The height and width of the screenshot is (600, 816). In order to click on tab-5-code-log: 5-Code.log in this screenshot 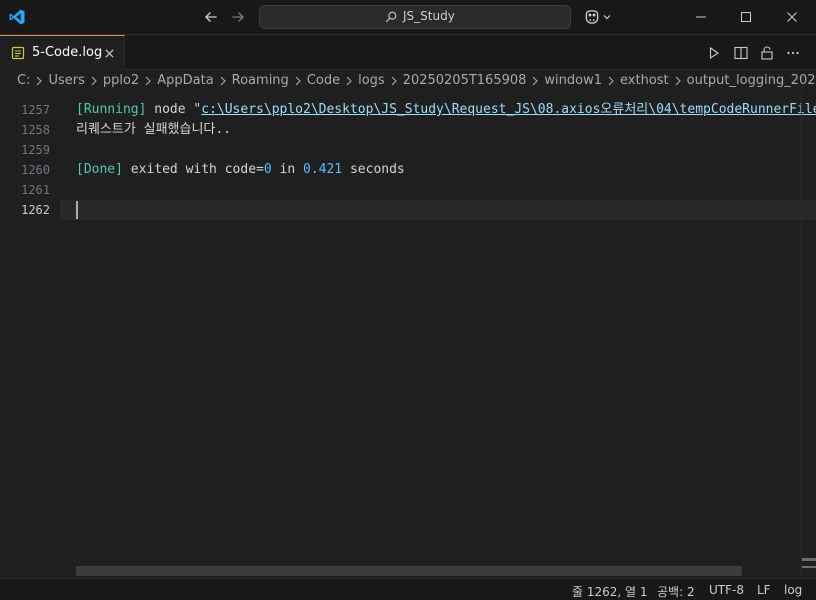, I will do `click(62, 52)`.